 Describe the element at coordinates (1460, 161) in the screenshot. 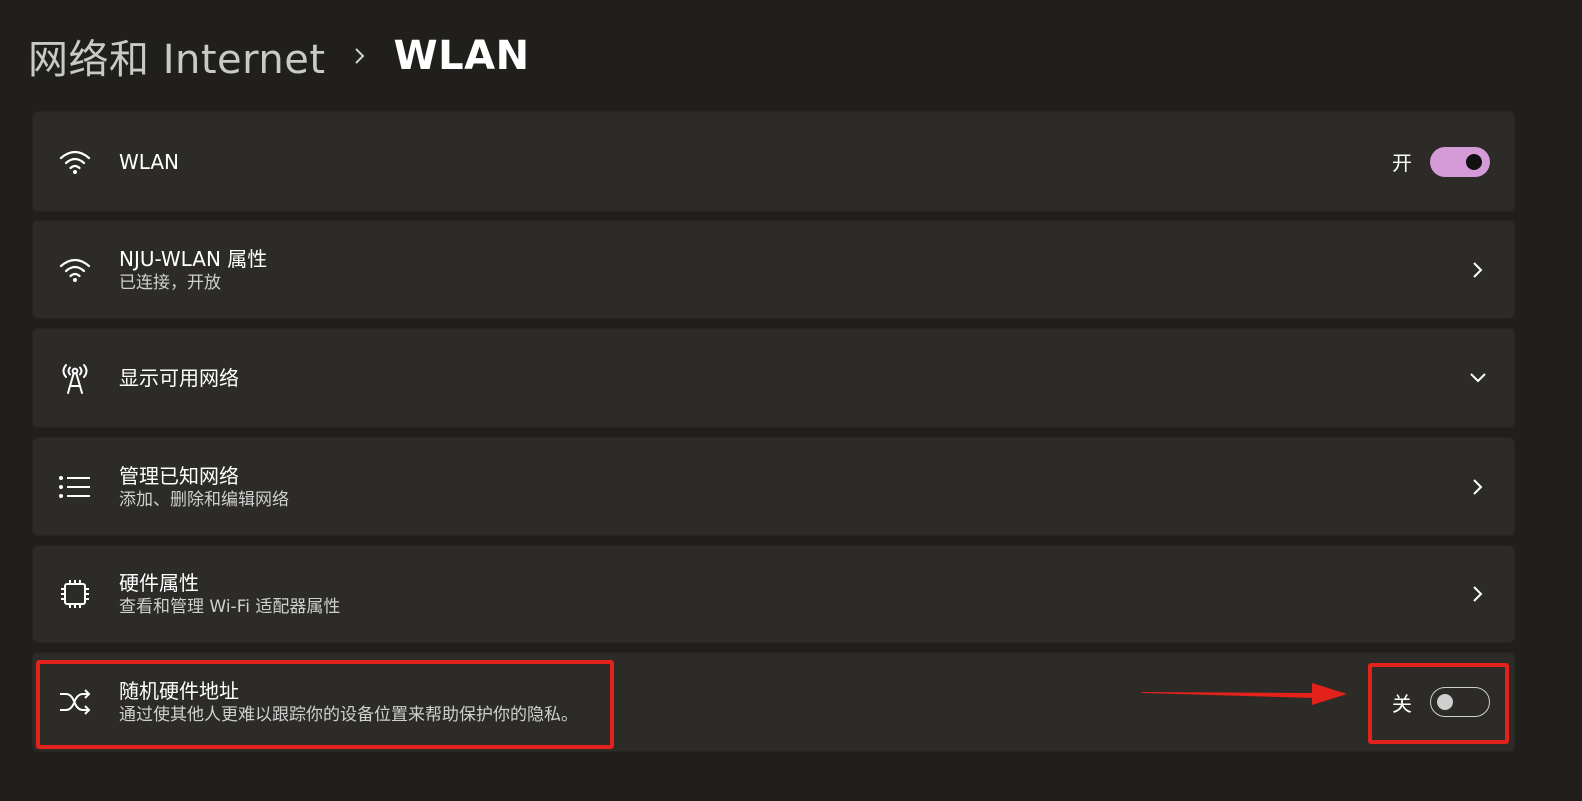

I see `wlan-toggle` at that location.